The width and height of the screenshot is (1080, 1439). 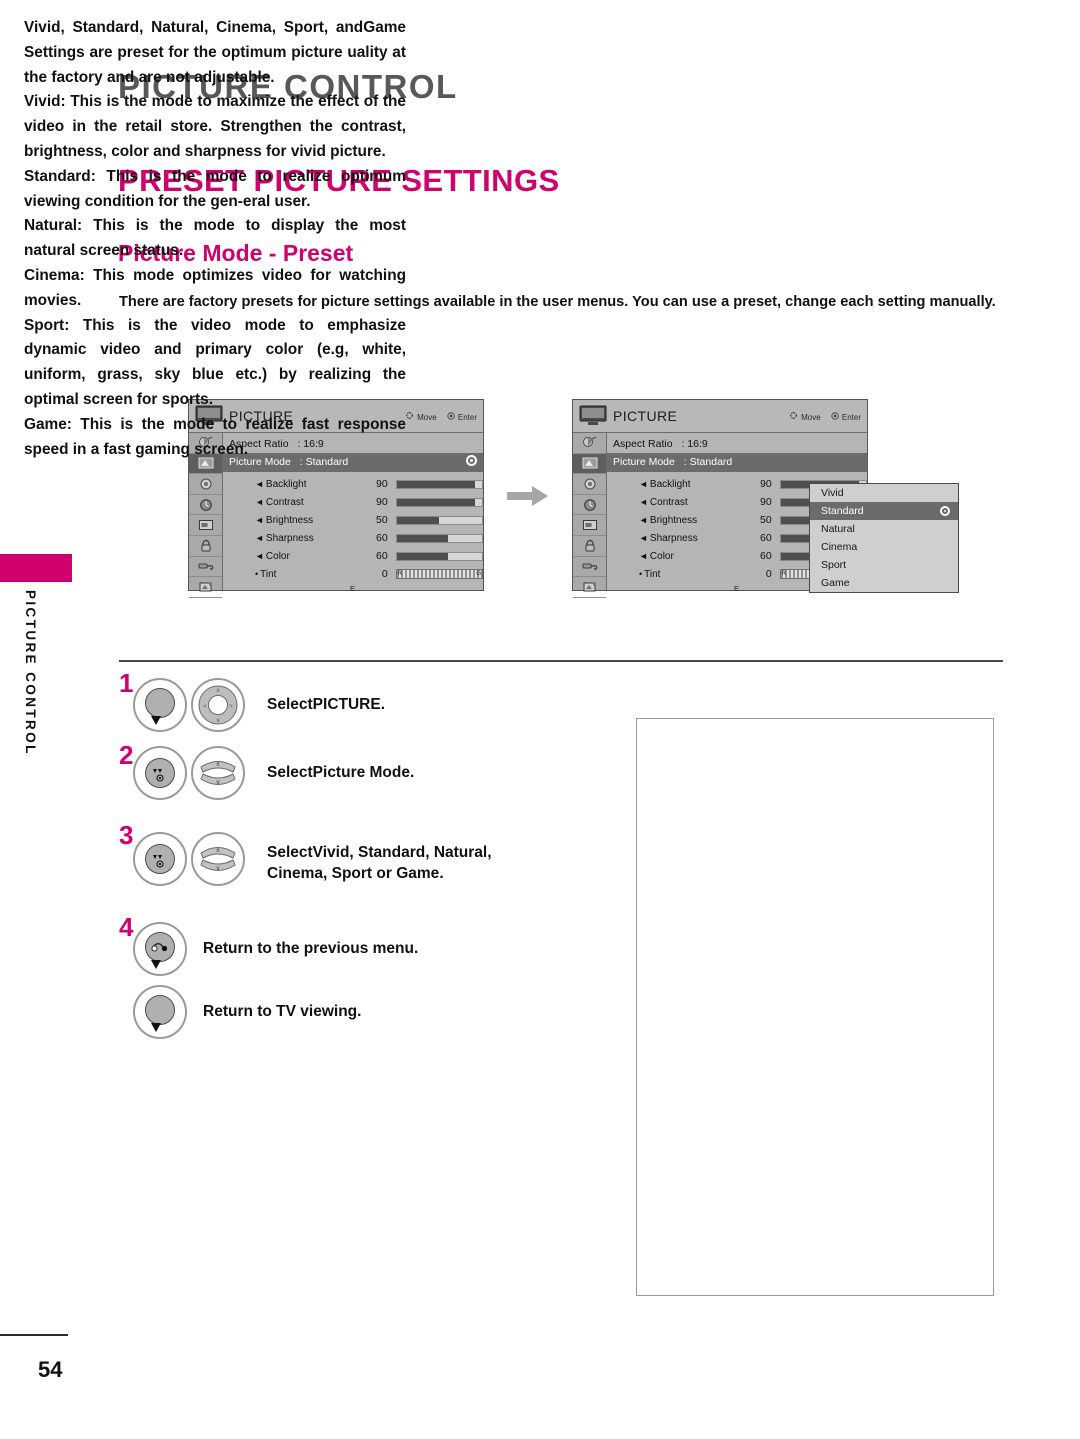 What do you see at coordinates (160, 949) in the screenshot?
I see `back-button` at bounding box center [160, 949].